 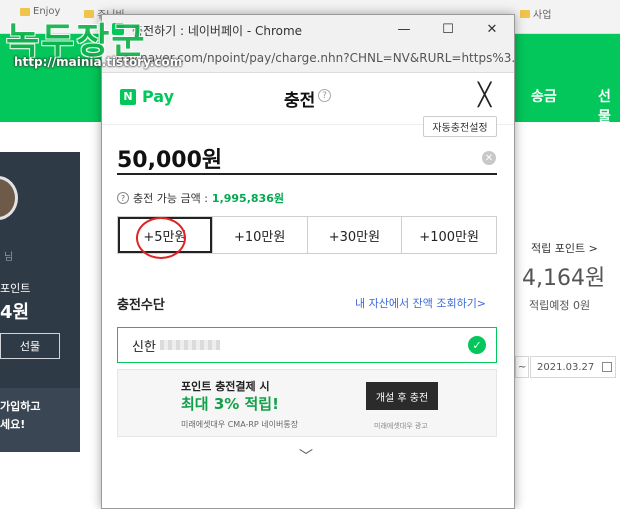 What do you see at coordinates (324, 95) in the screenshot?
I see `help-icon: ?` at bounding box center [324, 95].